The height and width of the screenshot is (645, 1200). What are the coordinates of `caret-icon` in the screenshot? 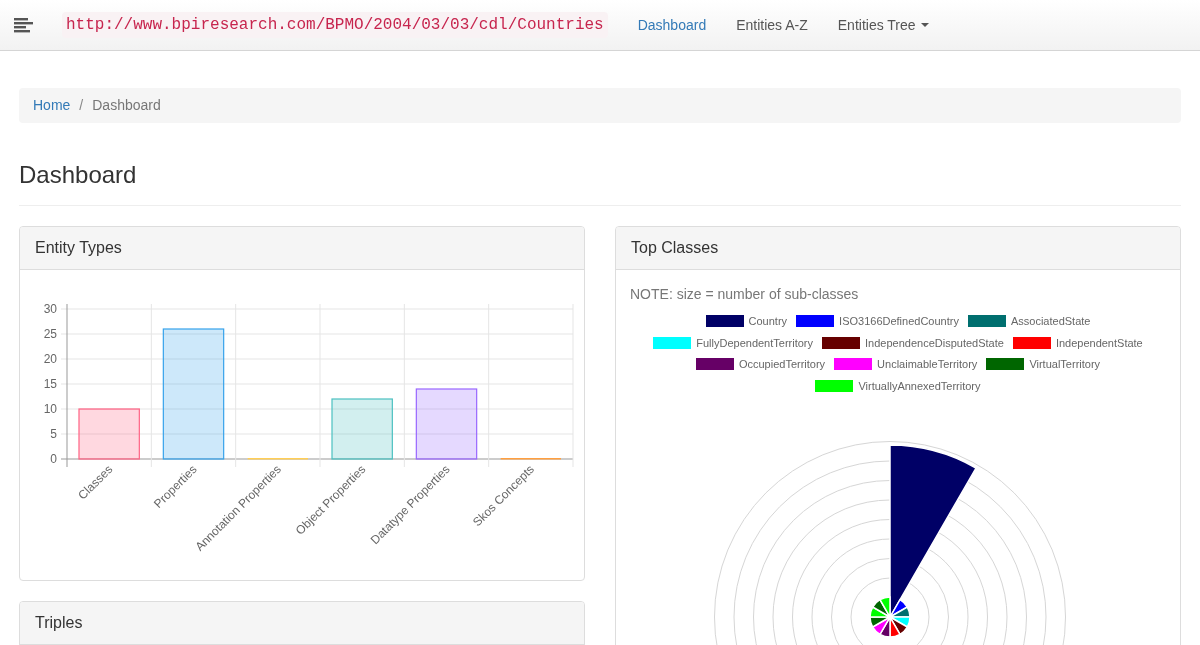 It's located at (924, 25).